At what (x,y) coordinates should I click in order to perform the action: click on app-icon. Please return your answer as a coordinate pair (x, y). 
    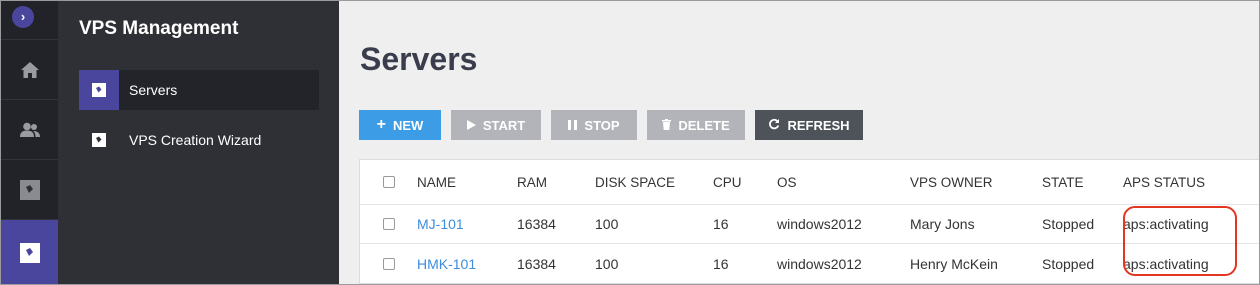
    Looking at the image, I should click on (29, 189).